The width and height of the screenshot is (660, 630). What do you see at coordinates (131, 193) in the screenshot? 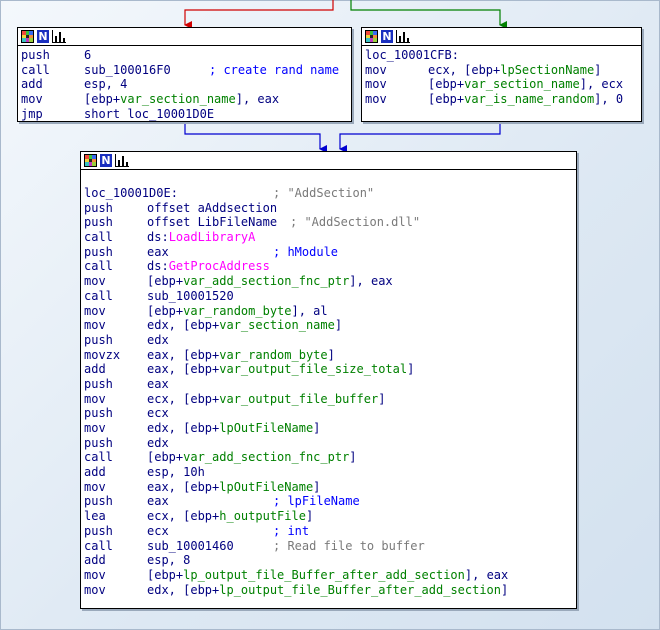
I see `block-label: loc_10001D0E:` at bounding box center [131, 193].